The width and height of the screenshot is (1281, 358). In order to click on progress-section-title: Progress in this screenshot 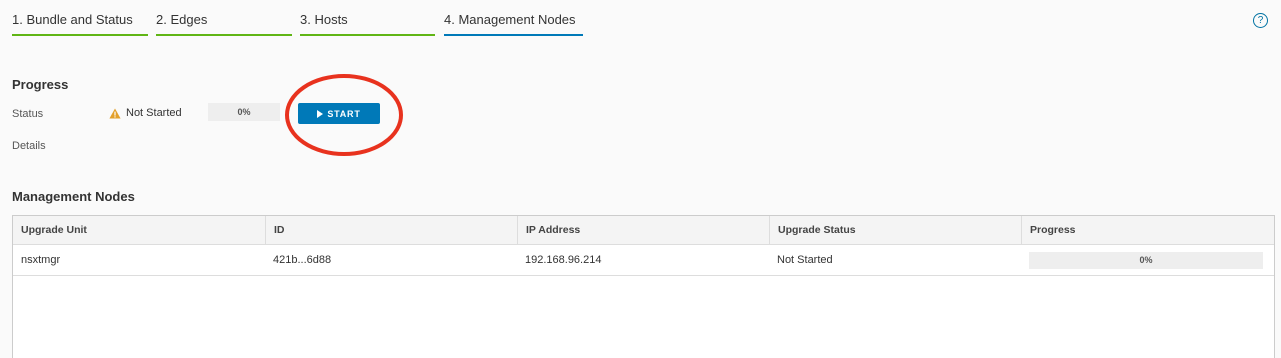, I will do `click(40, 84)`.